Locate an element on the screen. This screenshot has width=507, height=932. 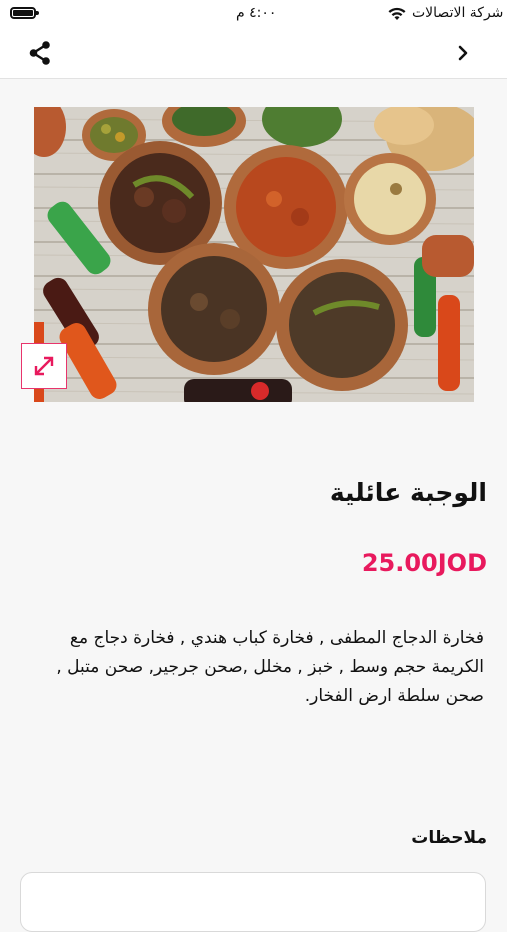
status-time: ٤:٠٠ م is located at coordinates (256, 13).